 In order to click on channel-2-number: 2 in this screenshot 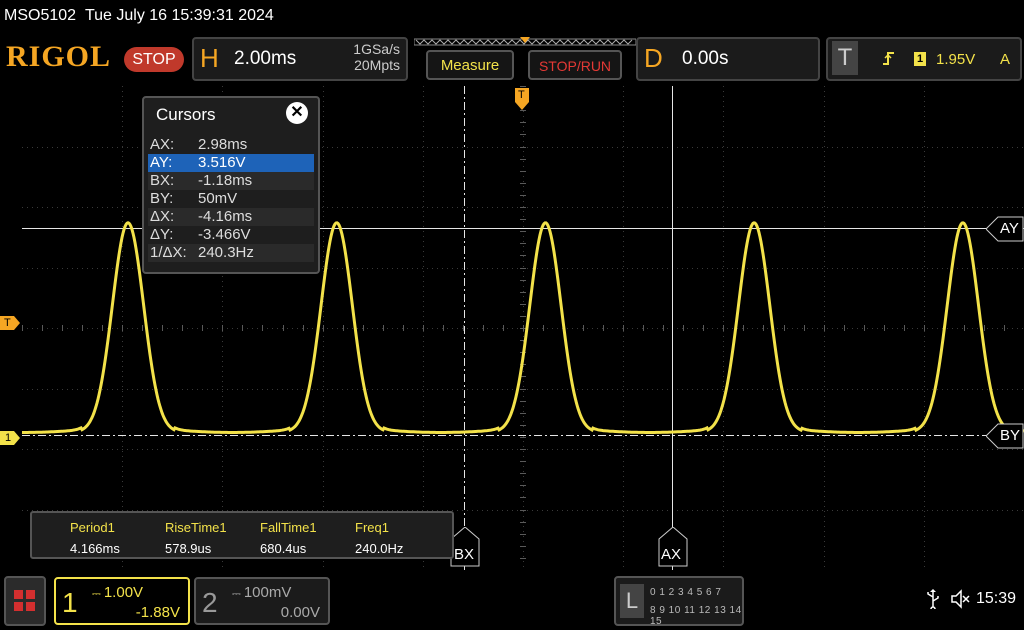, I will do `click(210, 602)`.